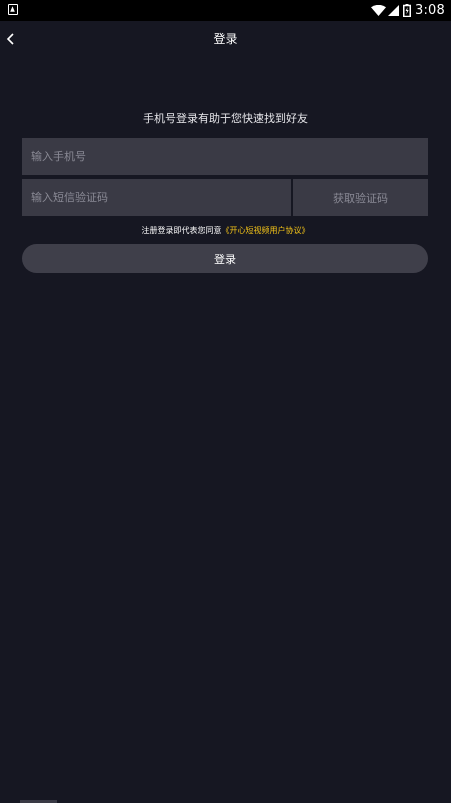 The width and height of the screenshot is (451, 803). What do you see at coordinates (360, 197) in the screenshot?
I see `get-code-button: 获取验证码` at bounding box center [360, 197].